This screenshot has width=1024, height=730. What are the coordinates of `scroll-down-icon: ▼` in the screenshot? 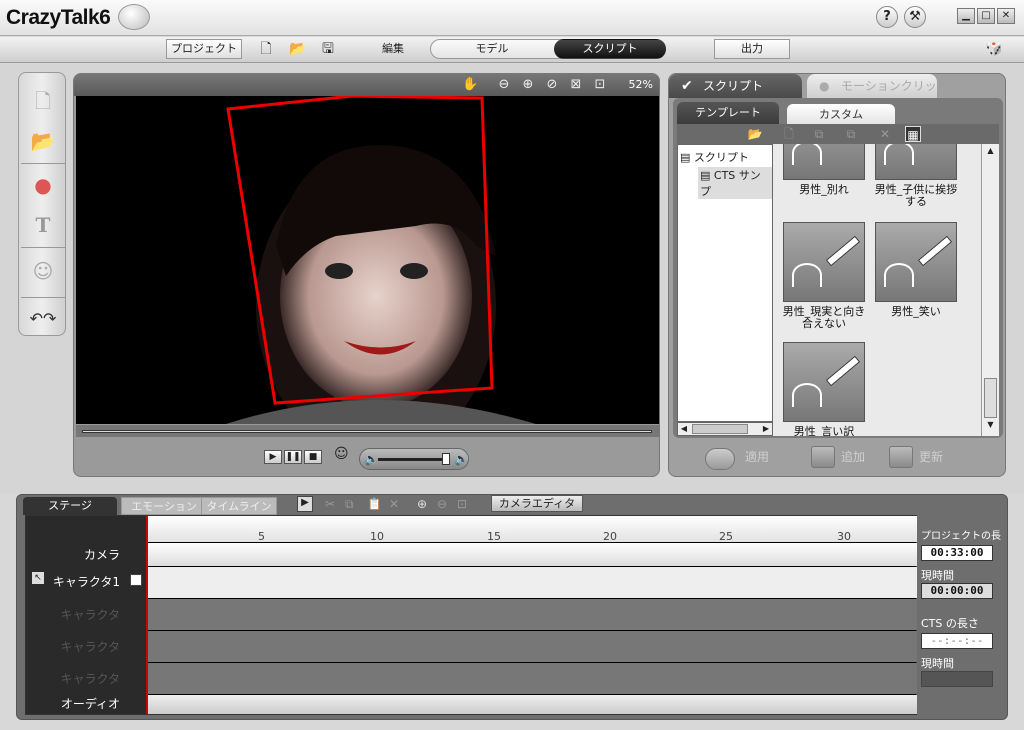 It's located at (990, 426).